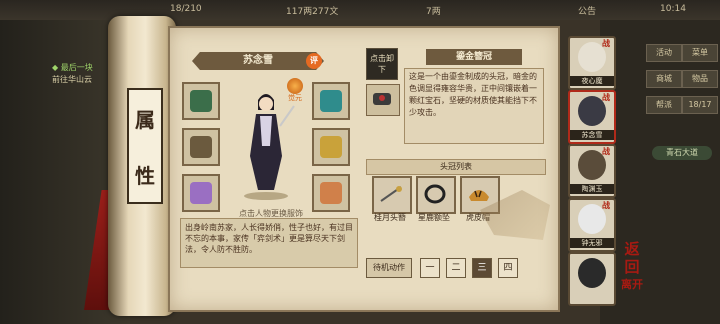 The width and height of the screenshot is (720, 324). I want to click on gang-button: 帮派, so click(664, 105).